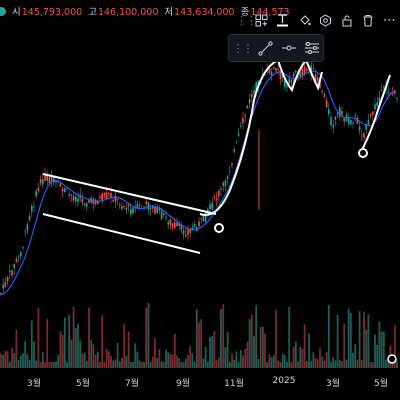 This screenshot has height=400, width=400. I want to click on channel-lower-line, so click(121, 233).